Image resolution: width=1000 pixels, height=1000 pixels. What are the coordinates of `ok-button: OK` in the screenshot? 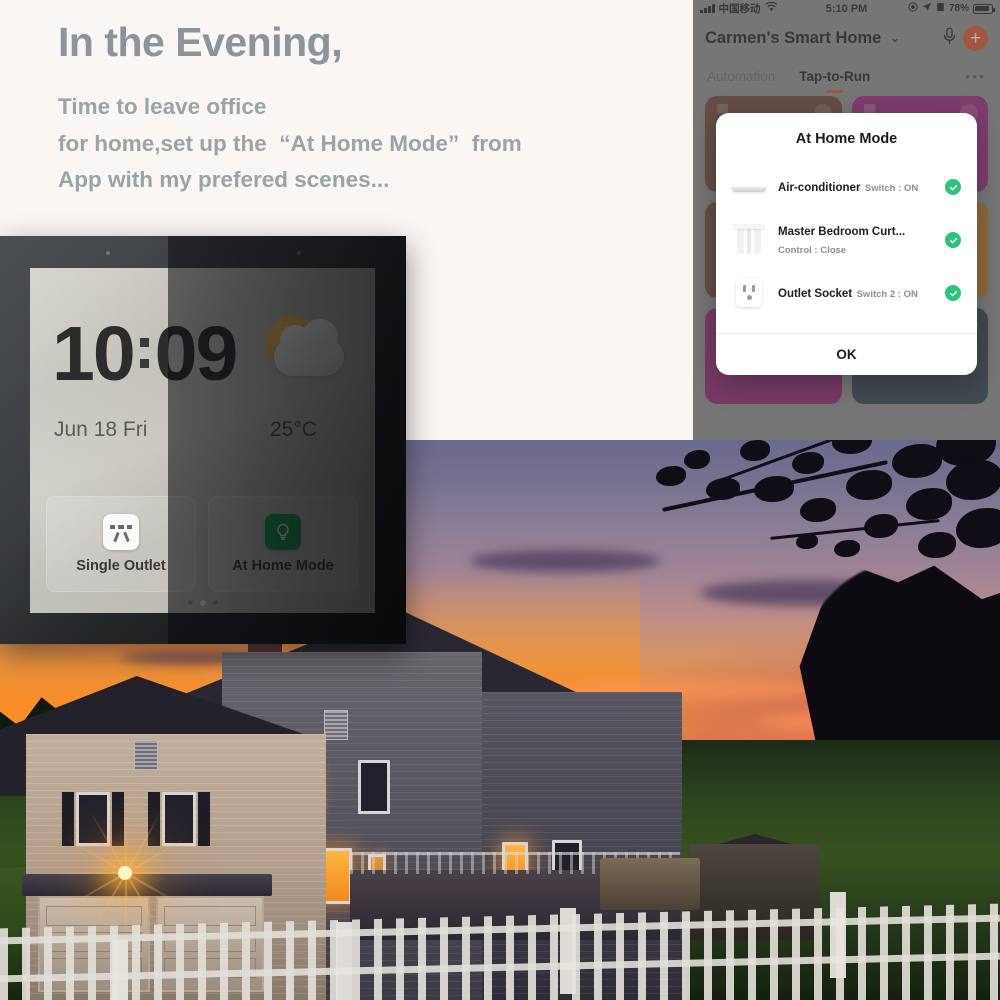 It's located at (846, 354).